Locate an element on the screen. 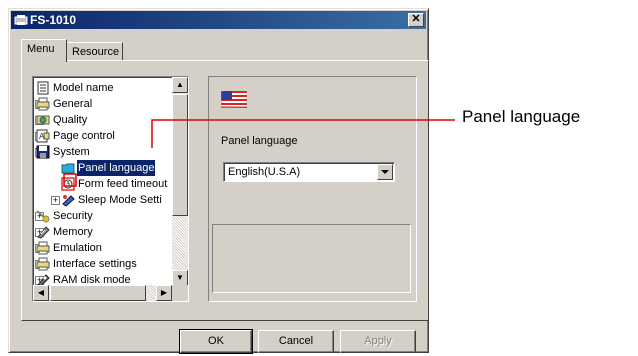  quality-icon is located at coordinates (43, 120).